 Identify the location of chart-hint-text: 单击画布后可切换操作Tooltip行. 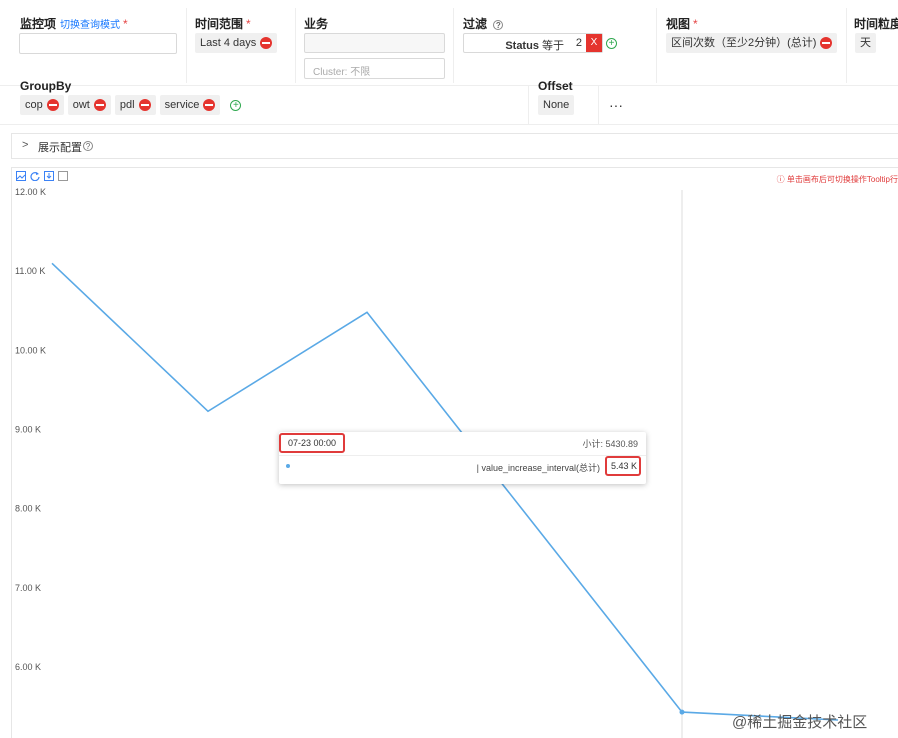
(842, 179).